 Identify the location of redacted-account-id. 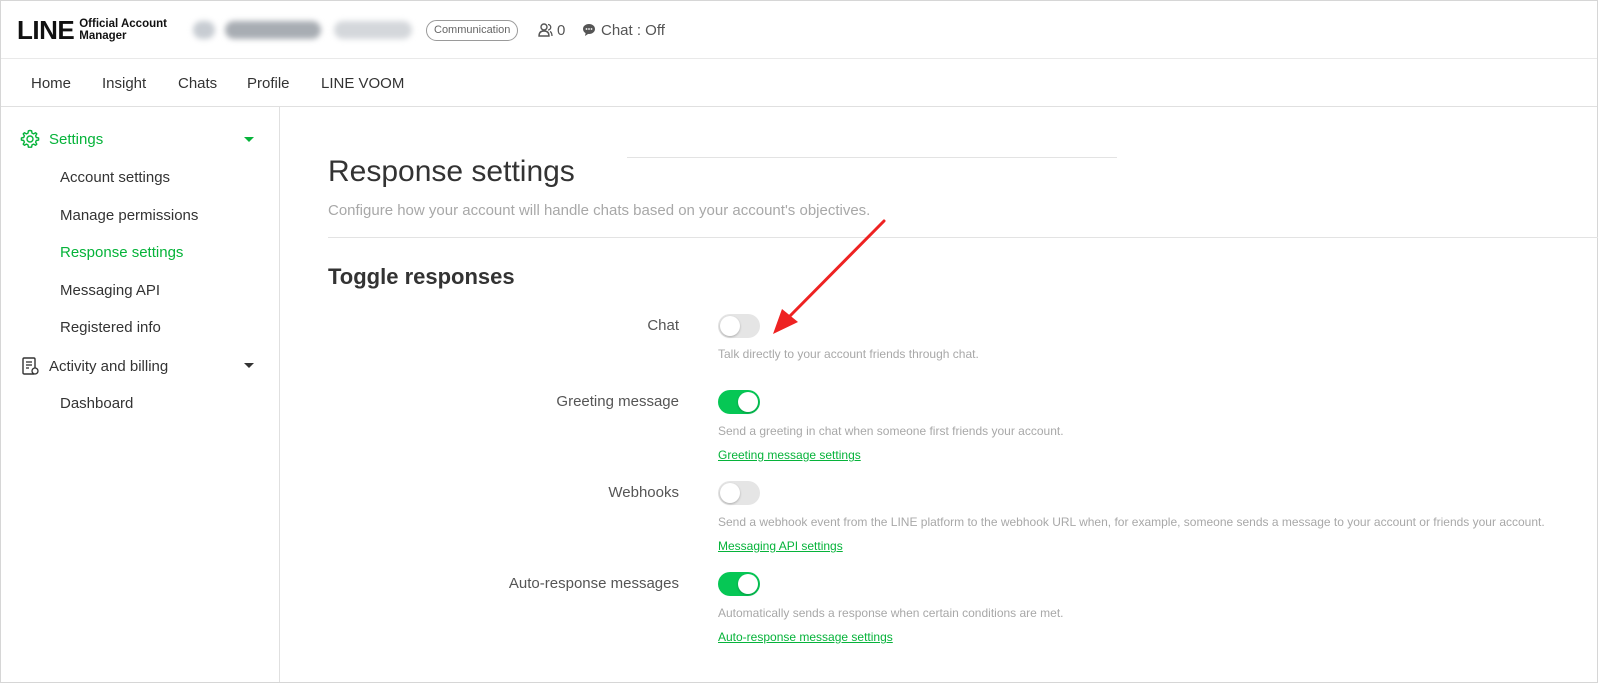
(373, 30).